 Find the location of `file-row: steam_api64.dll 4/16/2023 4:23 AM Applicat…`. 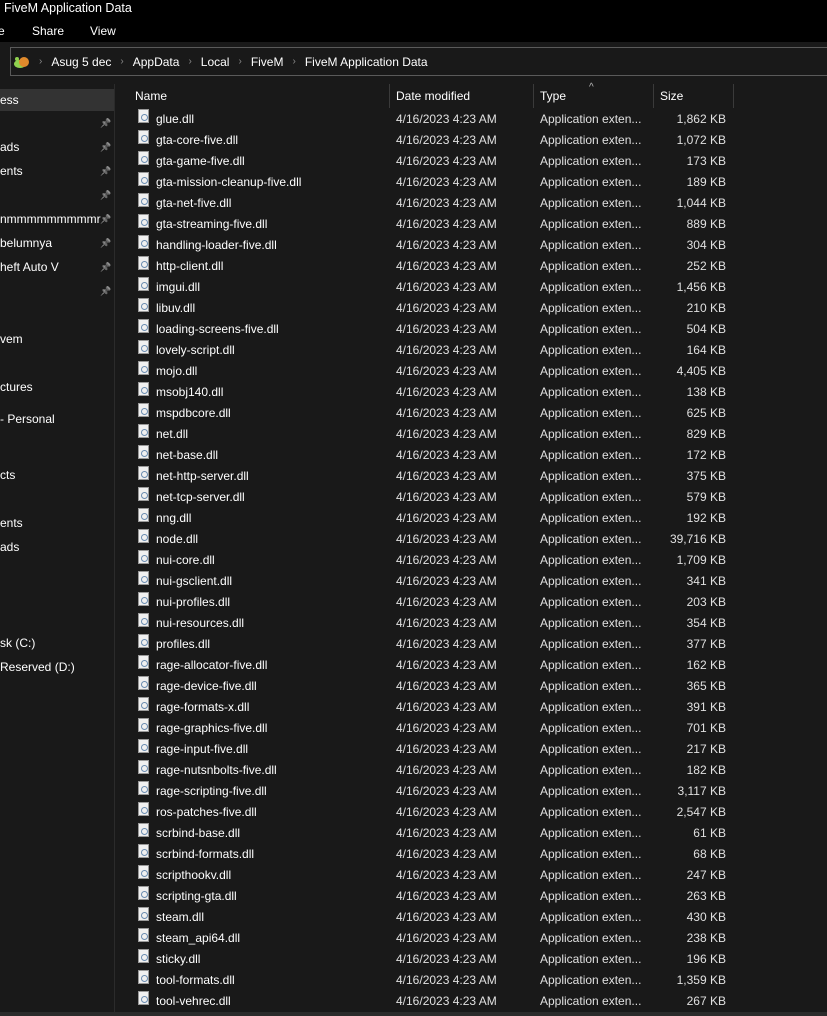

file-row: steam_api64.dll 4/16/2023 4:23 AM Applicat… is located at coordinates (473, 938).